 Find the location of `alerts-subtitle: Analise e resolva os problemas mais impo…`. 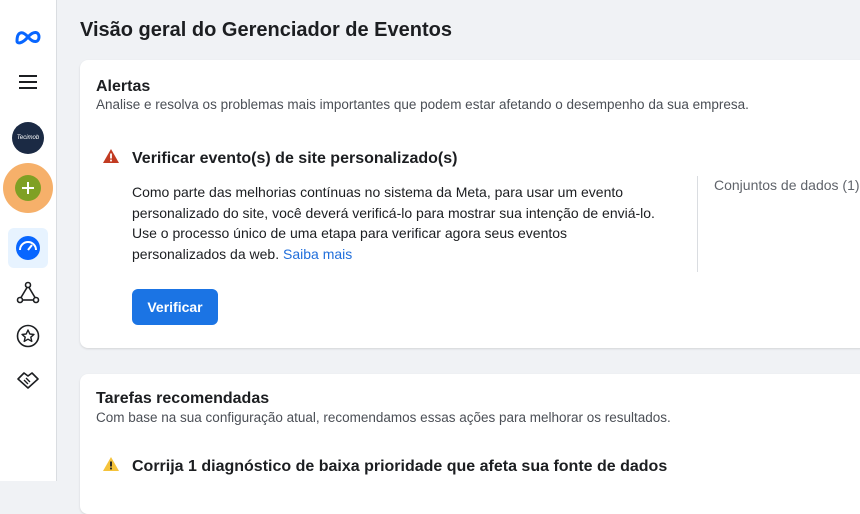

alerts-subtitle: Analise e resolva os problemas mais impo… is located at coordinates (422, 104).